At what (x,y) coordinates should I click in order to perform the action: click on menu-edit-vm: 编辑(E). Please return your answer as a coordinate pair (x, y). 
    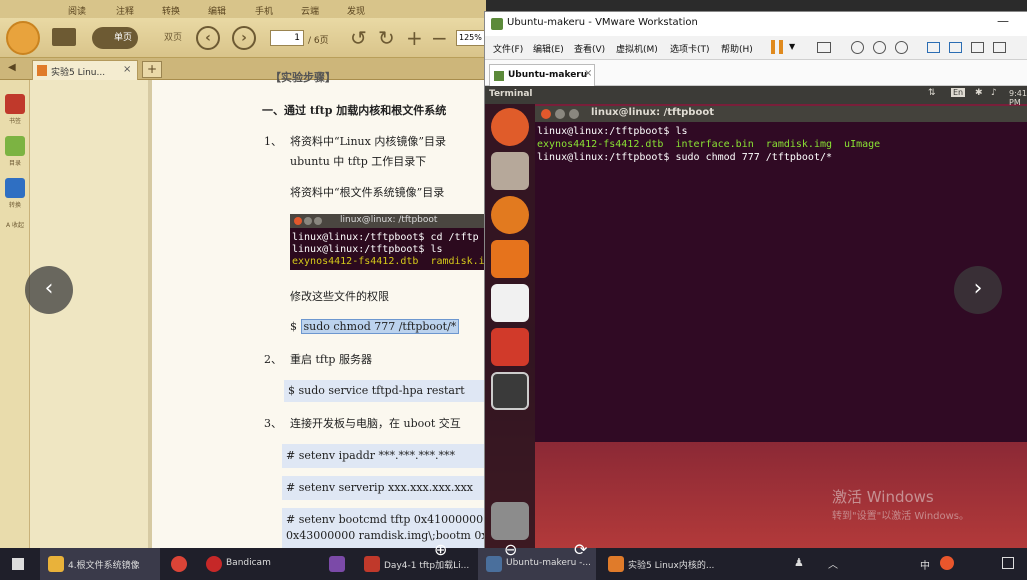
    Looking at the image, I should click on (548, 48).